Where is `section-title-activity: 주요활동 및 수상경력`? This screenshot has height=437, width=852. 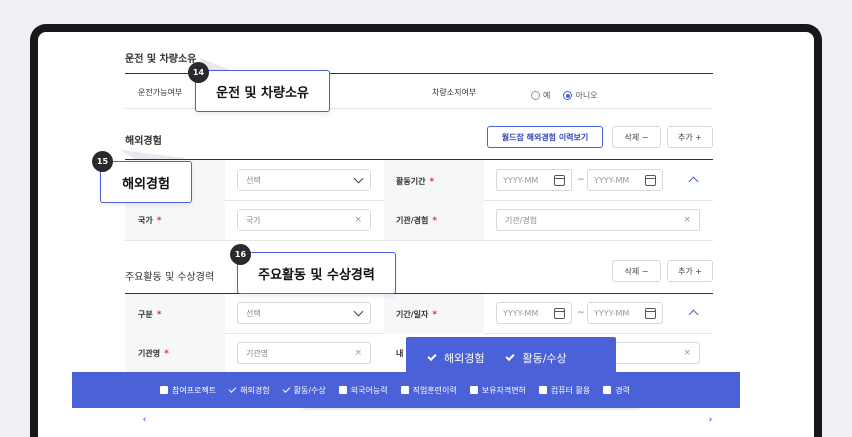 section-title-activity: 주요활동 및 수상경력 is located at coordinates (170, 277).